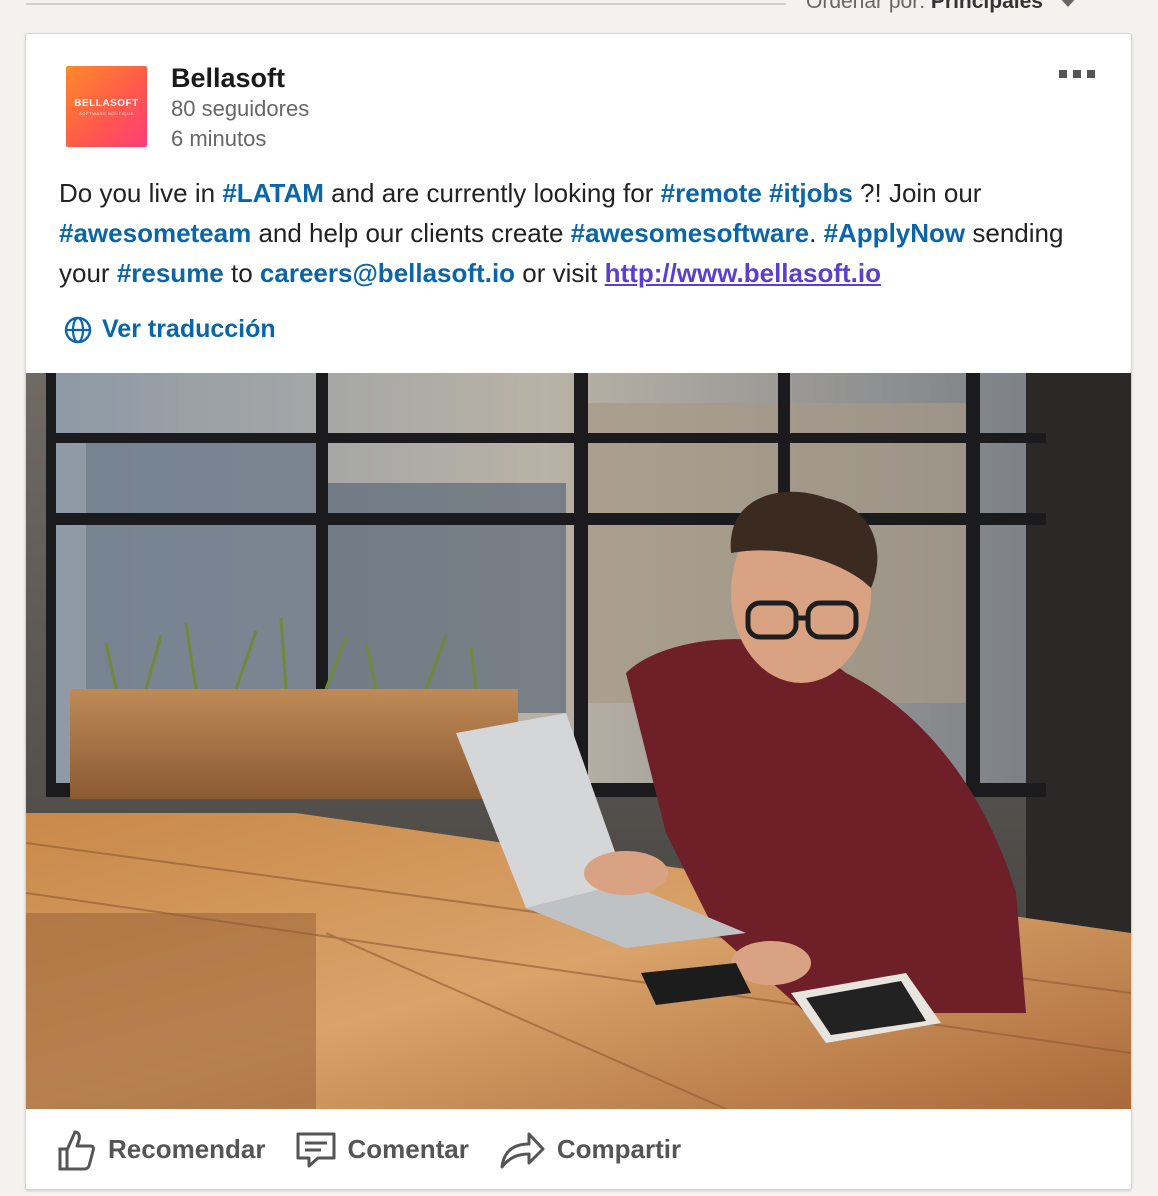 The height and width of the screenshot is (1196, 1158). I want to click on hashtag-link: #awesometeam, so click(155, 233).